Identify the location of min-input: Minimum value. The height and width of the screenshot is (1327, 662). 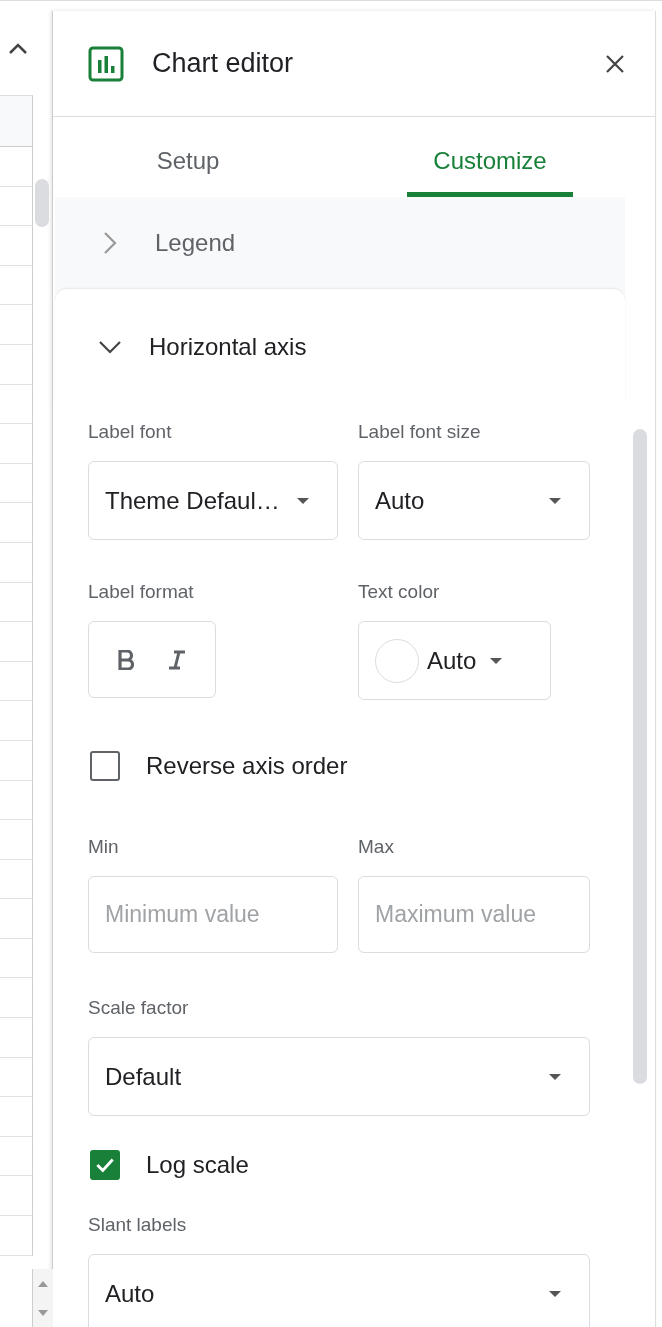
(213, 914).